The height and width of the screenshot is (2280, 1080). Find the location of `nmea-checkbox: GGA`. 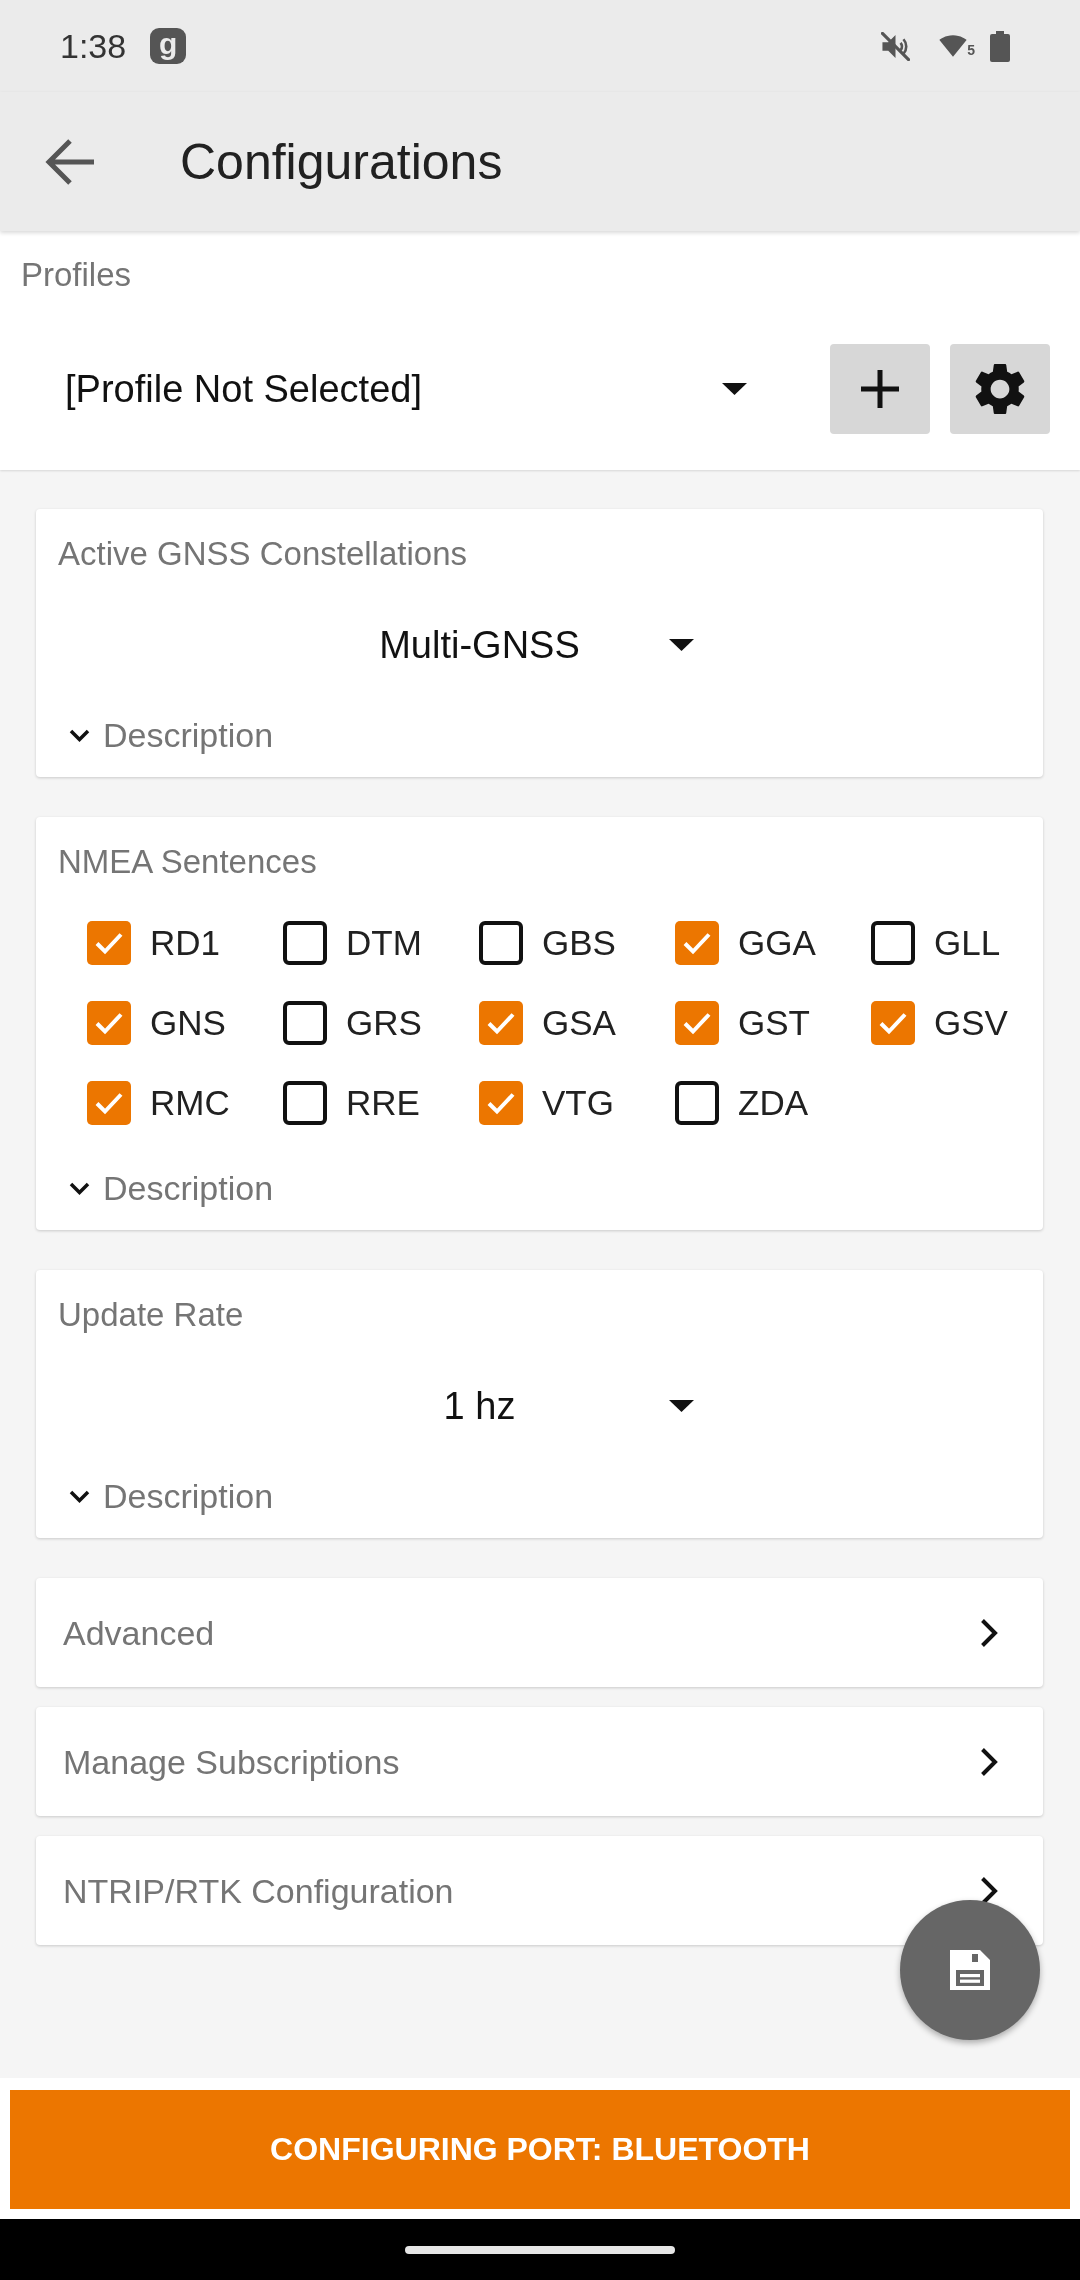

nmea-checkbox: GGA is located at coordinates (773, 943).